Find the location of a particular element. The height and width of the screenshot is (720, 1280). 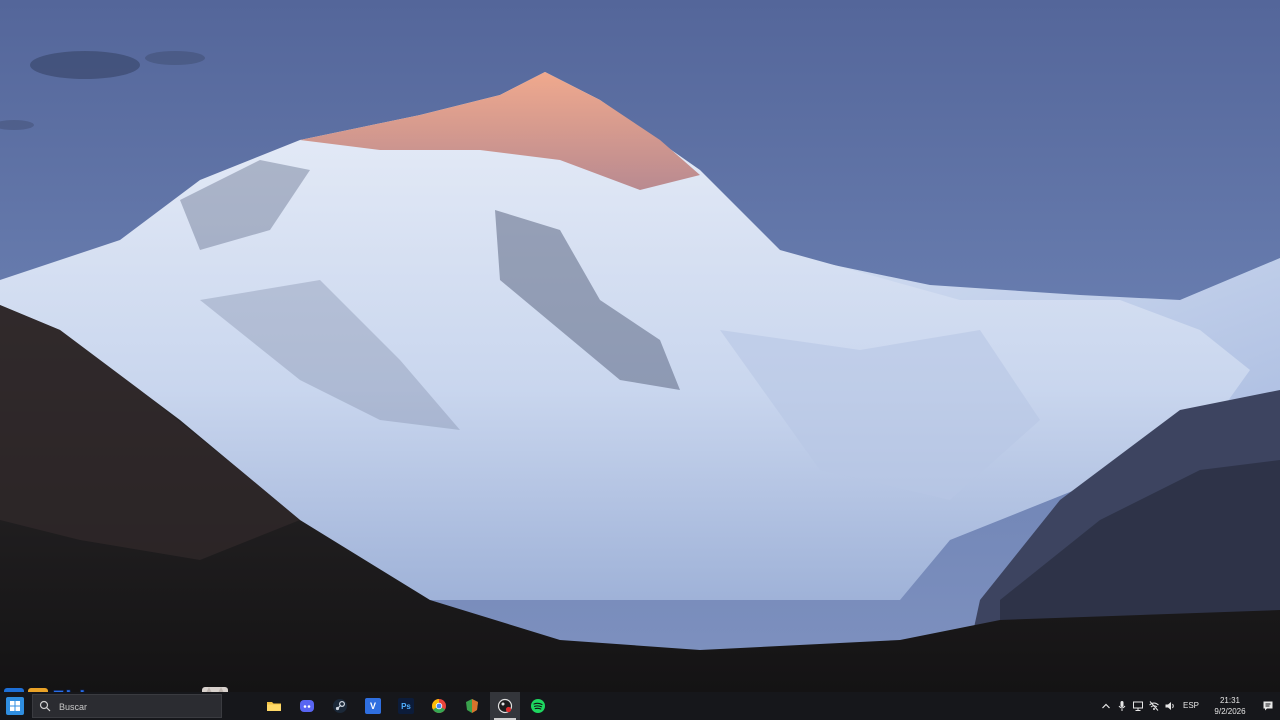

discord-icon is located at coordinates (307, 706).